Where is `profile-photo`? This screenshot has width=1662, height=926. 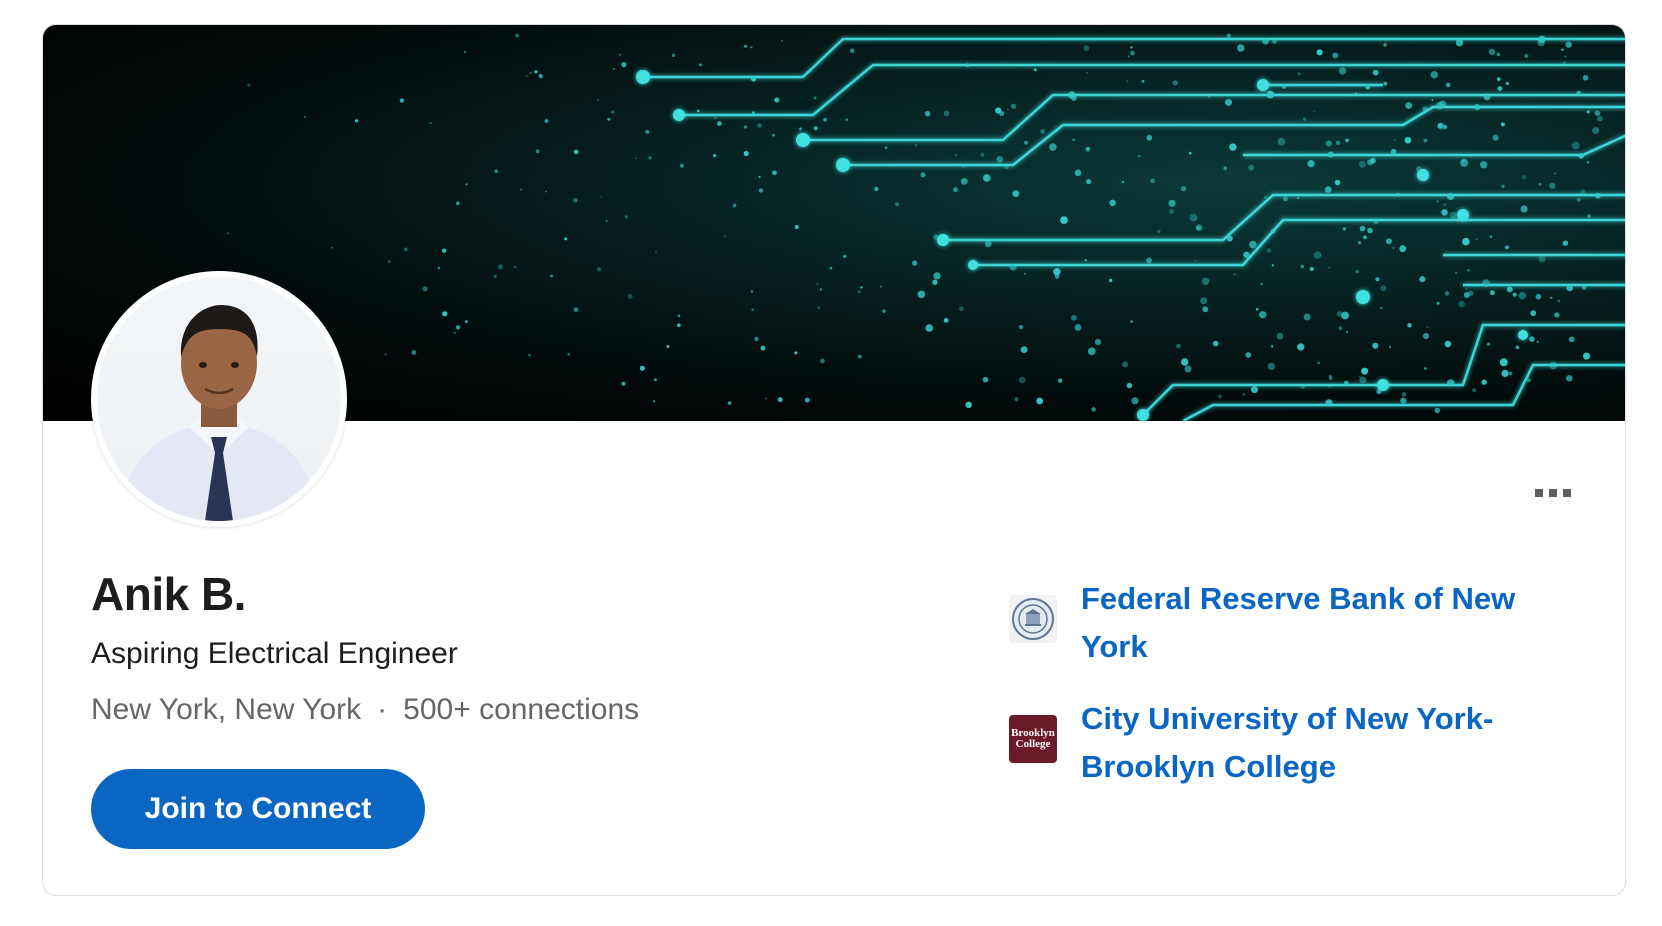 profile-photo is located at coordinates (219, 399).